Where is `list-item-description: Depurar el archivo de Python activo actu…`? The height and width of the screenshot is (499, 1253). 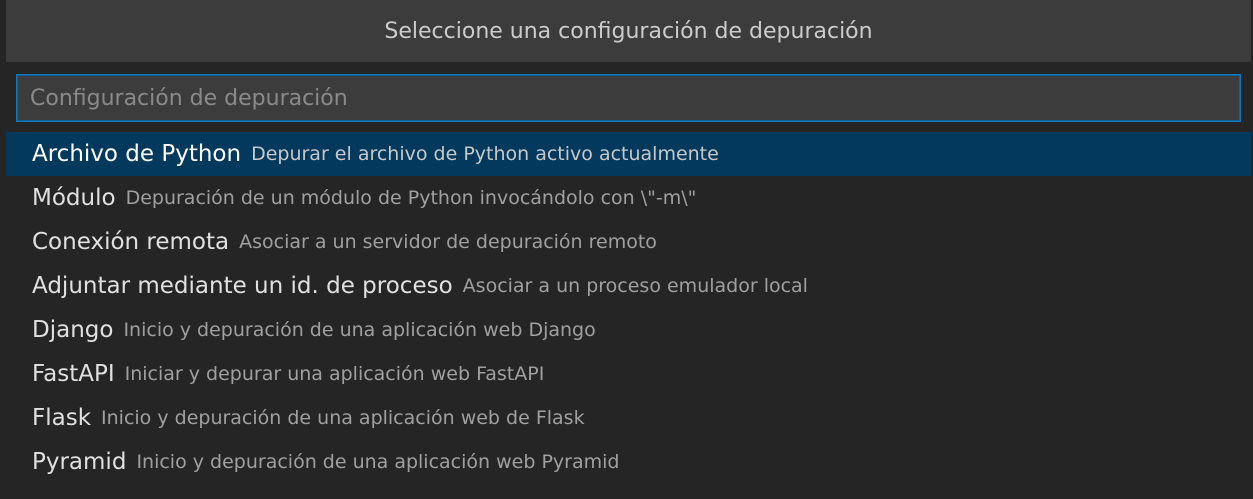
list-item-description: Depurar el archivo de Python activo actu… is located at coordinates (485, 154).